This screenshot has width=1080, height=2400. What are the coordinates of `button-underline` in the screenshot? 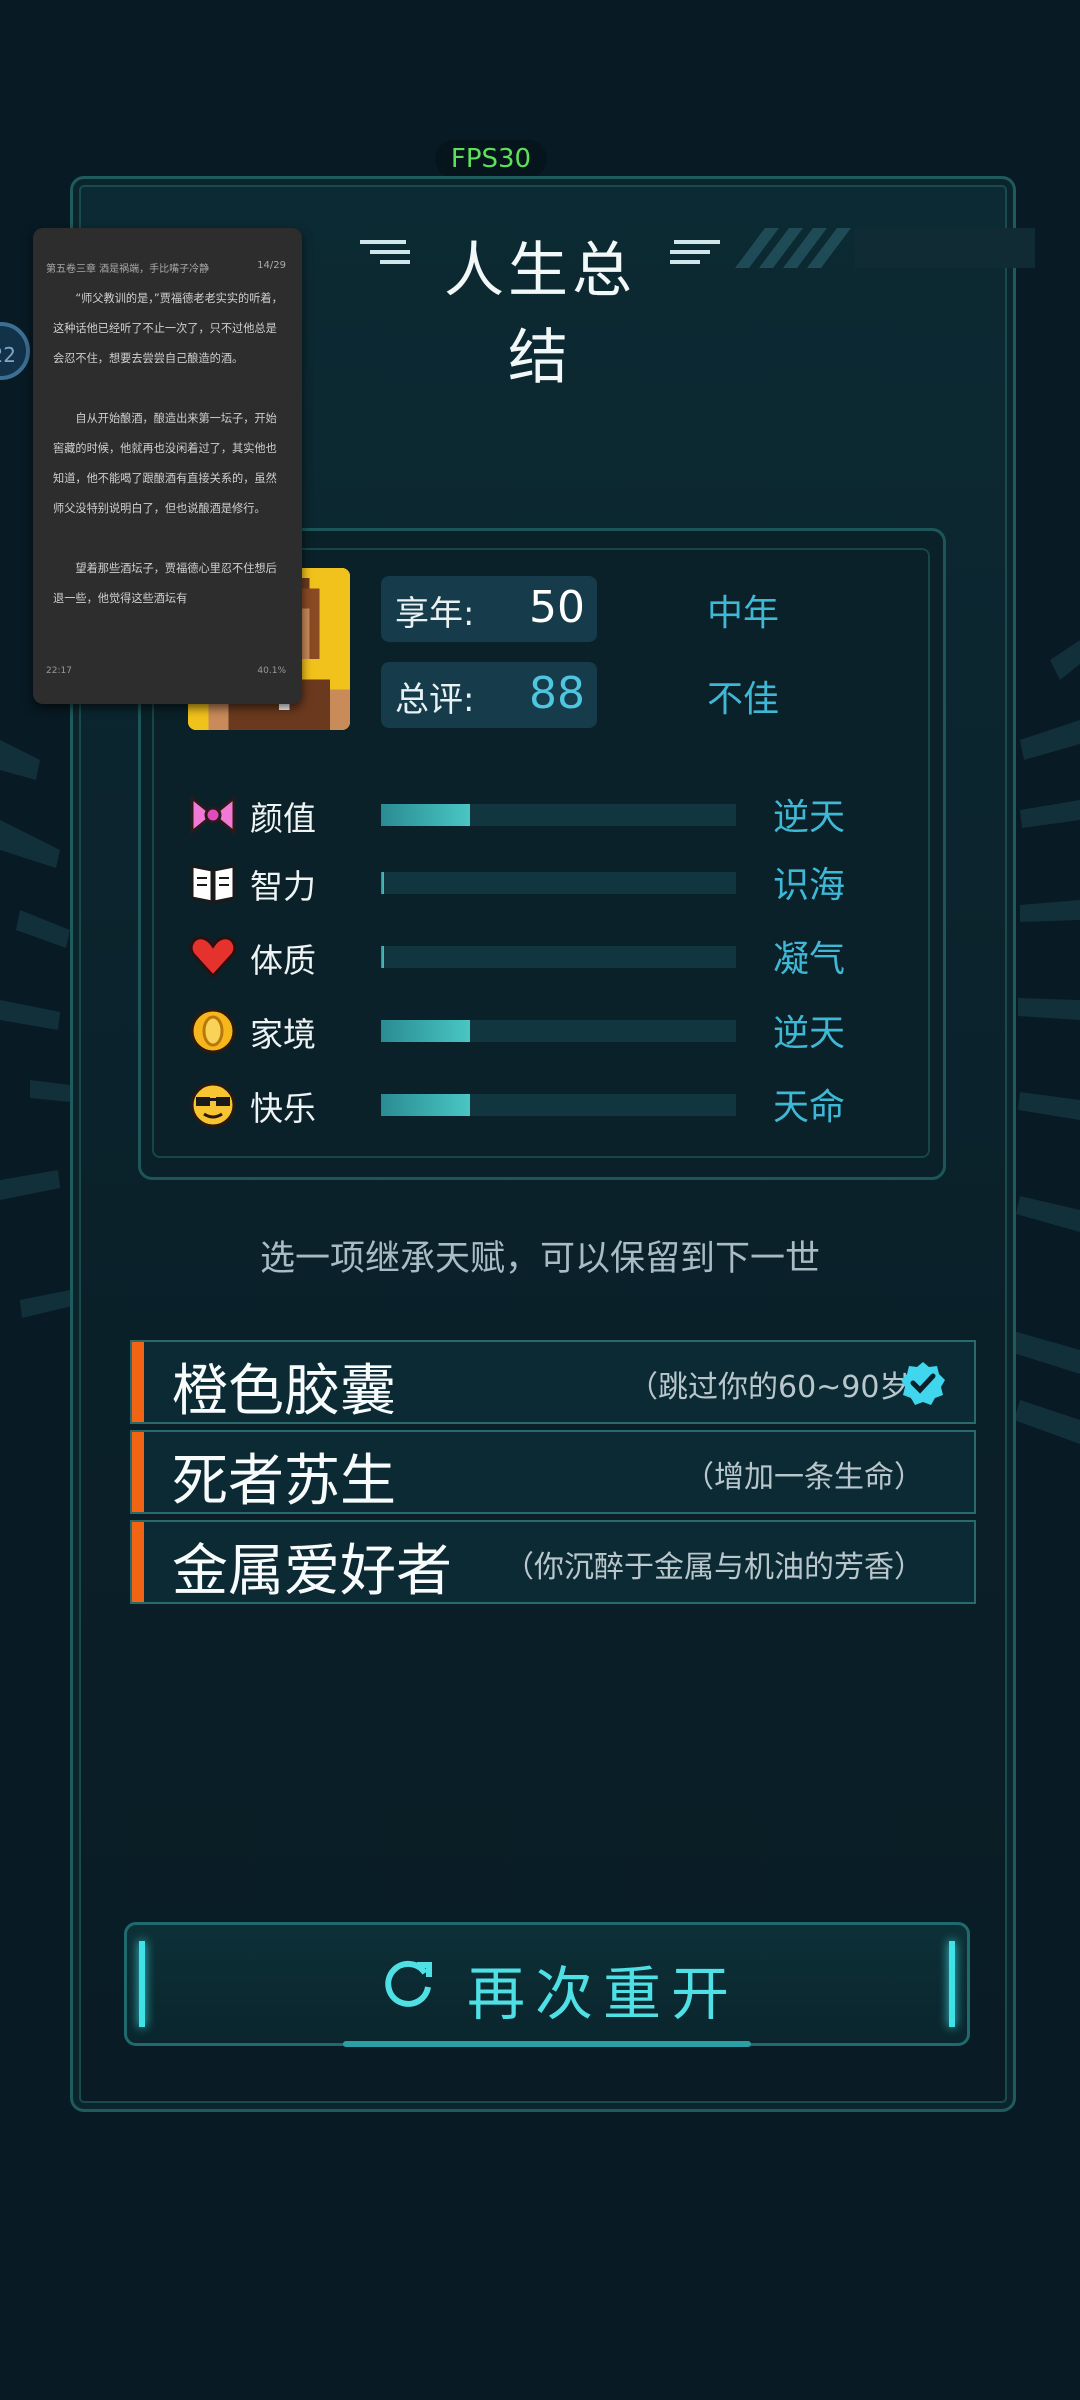 It's located at (547, 2044).